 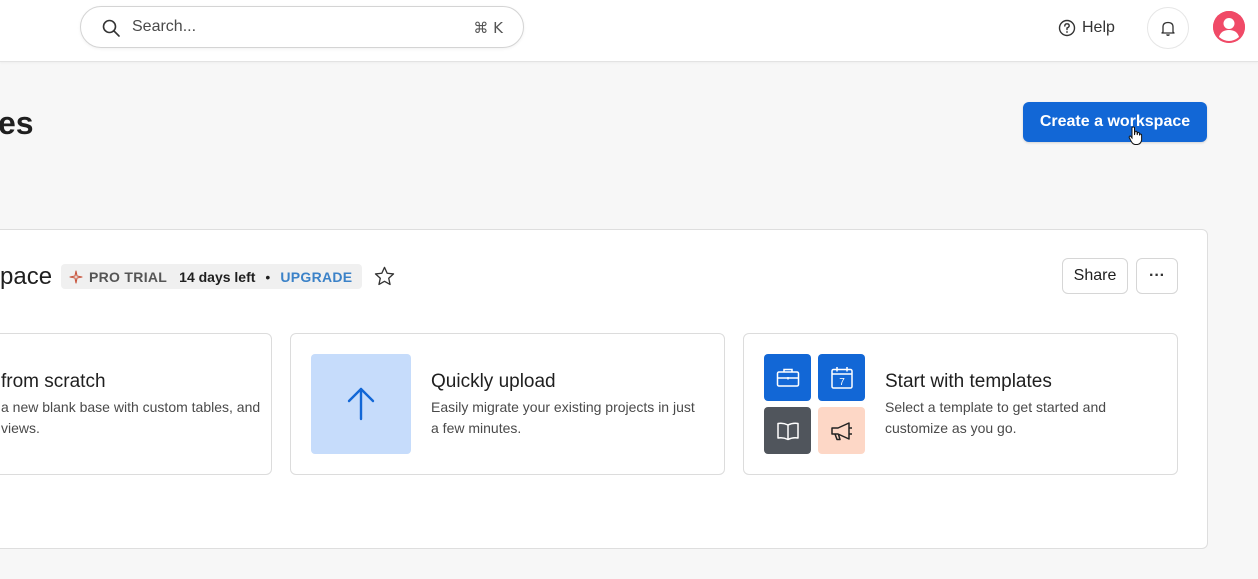 I want to click on top-bar: Search... ⌘ K Help, so click(x=629, y=31).